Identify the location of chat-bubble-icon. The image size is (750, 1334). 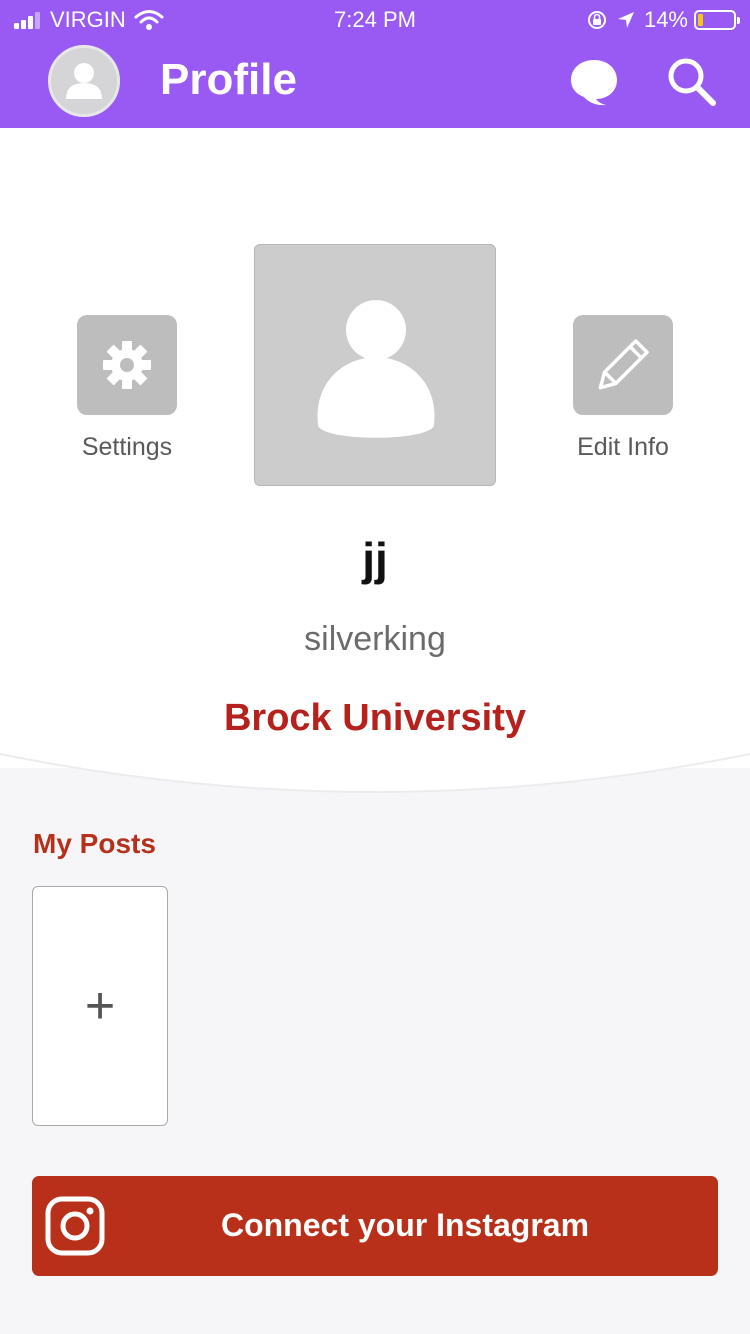
(594, 82).